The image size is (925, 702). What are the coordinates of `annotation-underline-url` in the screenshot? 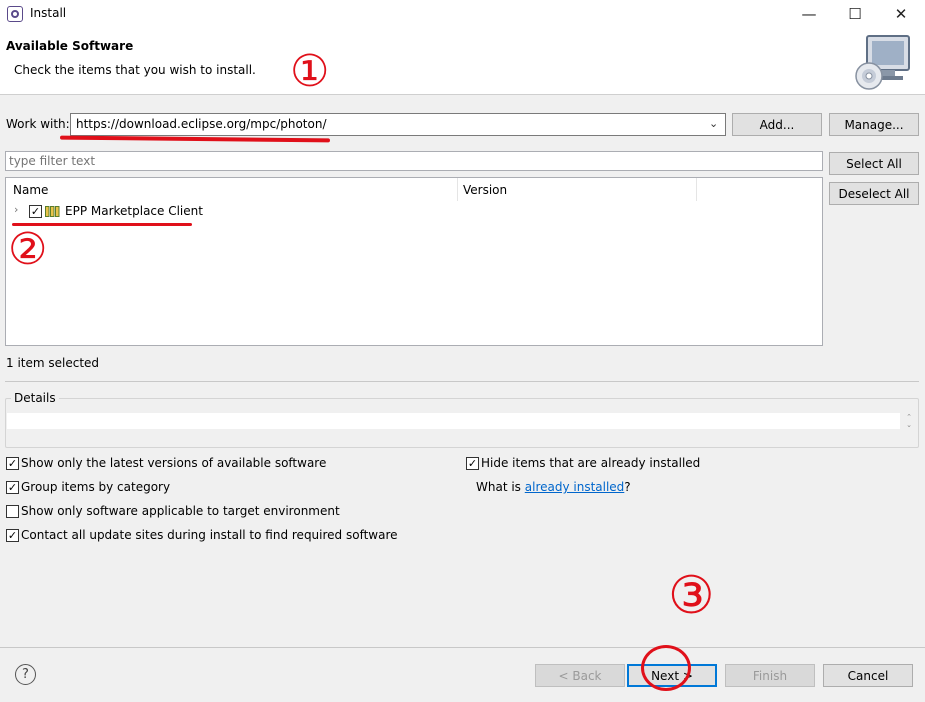 It's located at (195, 139).